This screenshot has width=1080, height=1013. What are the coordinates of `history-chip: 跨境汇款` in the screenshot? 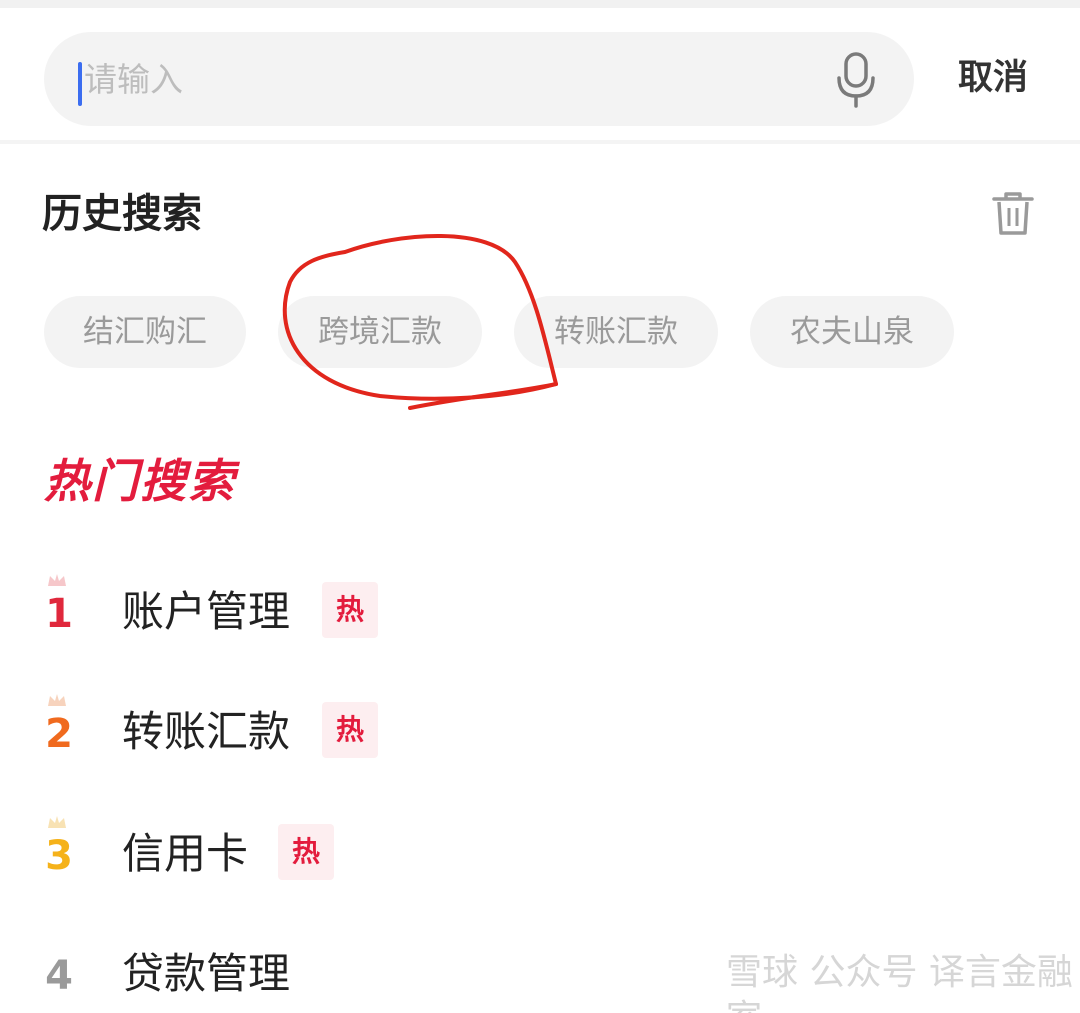 It's located at (380, 332).